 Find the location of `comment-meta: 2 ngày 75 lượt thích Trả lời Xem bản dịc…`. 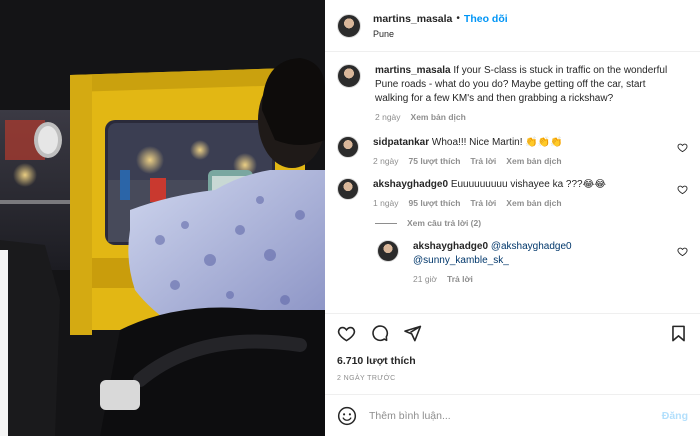

comment-meta: 2 ngày 75 lượt thích Trả lời Xem bản dịc… is located at coordinates (523, 161).